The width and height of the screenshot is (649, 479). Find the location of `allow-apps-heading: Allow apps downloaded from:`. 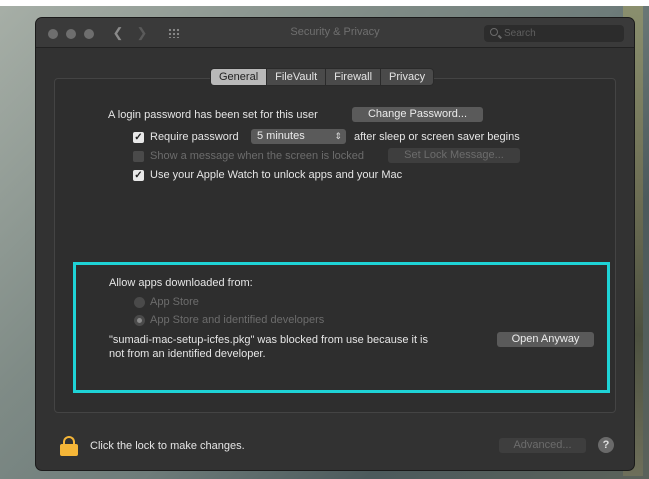

allow-apps-heading: Allow apps downloaded from: is located at coordinates (181, 283).